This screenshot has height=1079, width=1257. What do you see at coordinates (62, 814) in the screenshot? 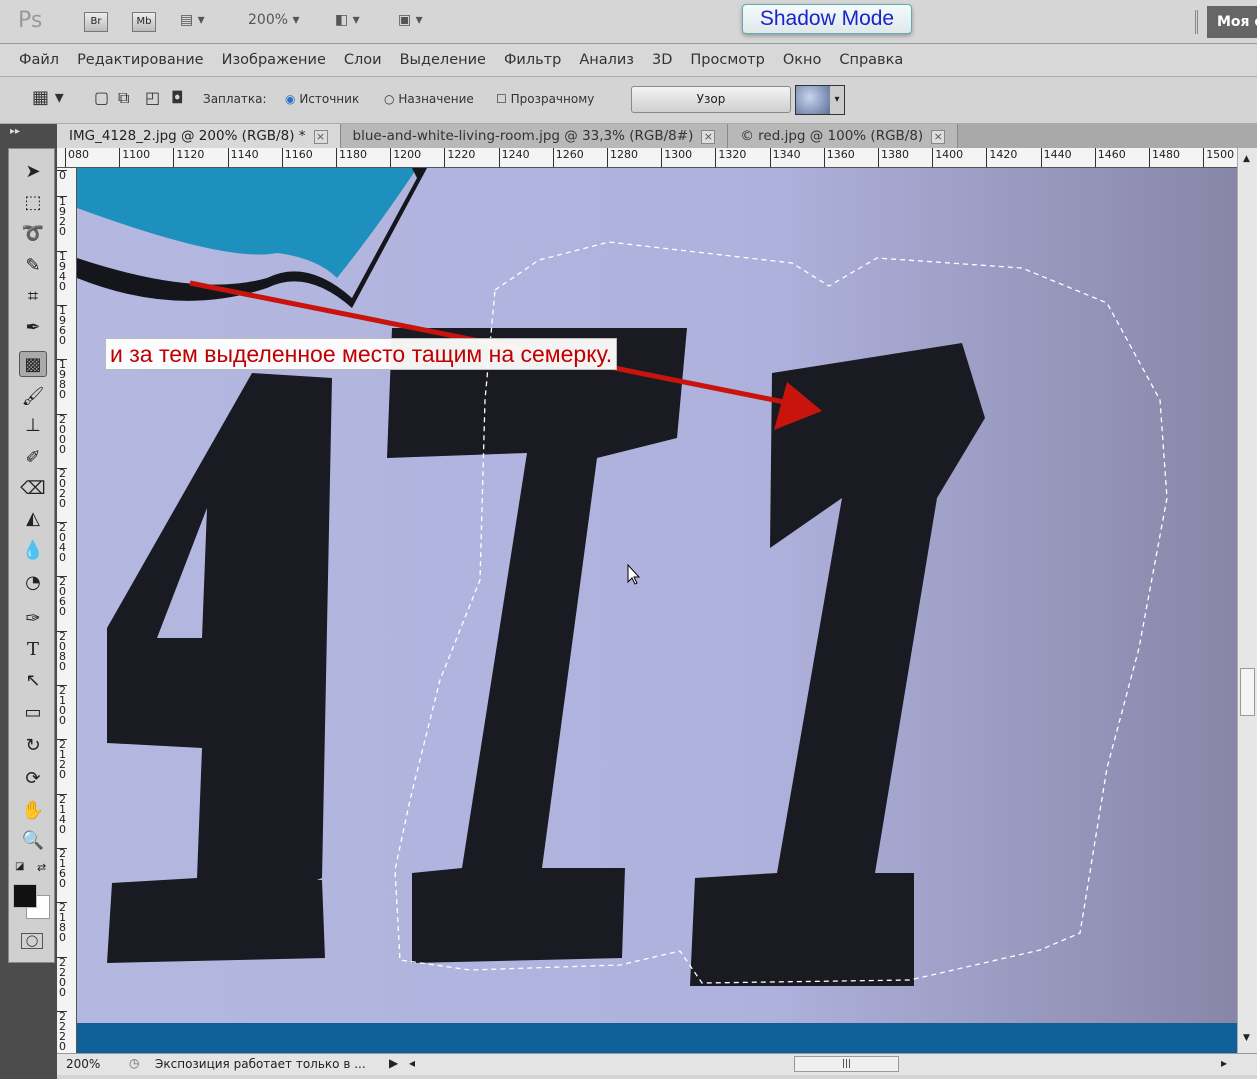
I see `ruler-label: 2140` at bounding box center [62, 814].